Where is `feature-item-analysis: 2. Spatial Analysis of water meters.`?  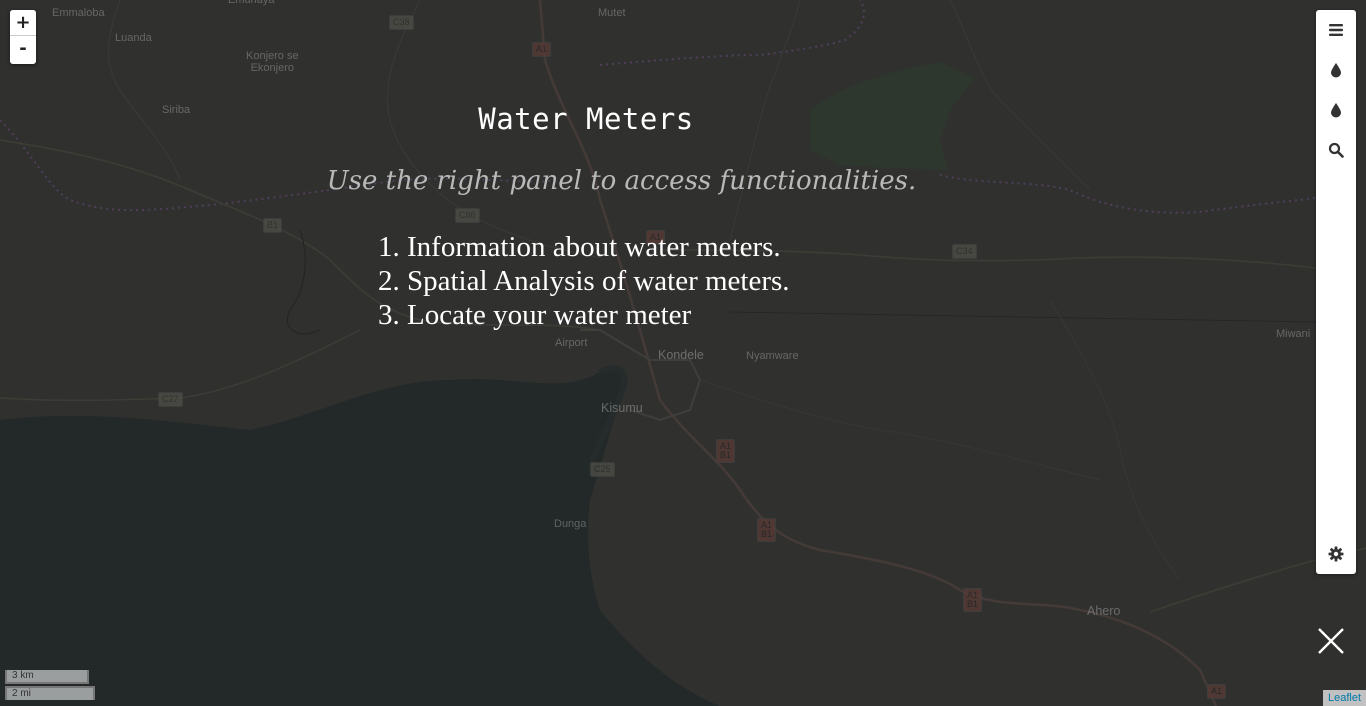
feature-item-analysis: 2. Spatial Analysis of water meters. is located at coordinates (584, 281).